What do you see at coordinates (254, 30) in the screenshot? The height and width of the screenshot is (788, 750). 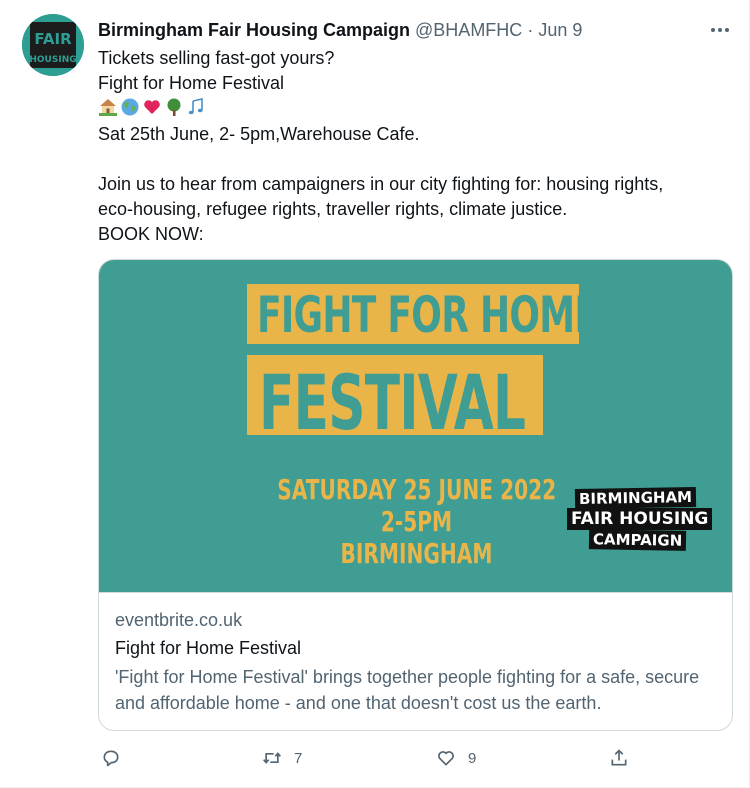 I see `author-name: Birmingham Fair Housing Campaign` at bounding box center [254, 30].